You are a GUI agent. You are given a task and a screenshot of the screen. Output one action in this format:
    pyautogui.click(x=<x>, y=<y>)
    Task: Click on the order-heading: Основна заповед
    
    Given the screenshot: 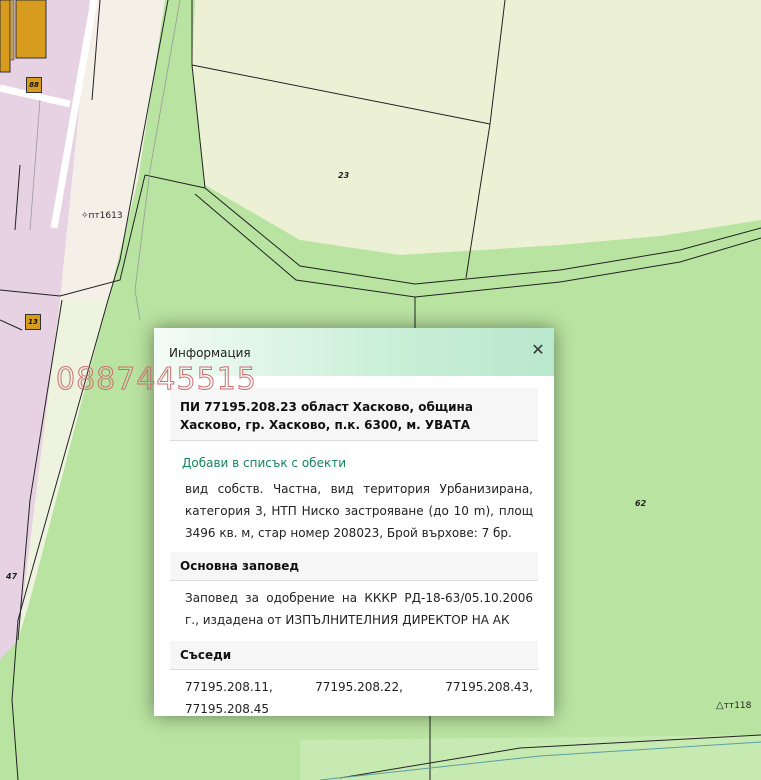 What is the action you would take?
    pyautogui.click(x=354, y=566)
    